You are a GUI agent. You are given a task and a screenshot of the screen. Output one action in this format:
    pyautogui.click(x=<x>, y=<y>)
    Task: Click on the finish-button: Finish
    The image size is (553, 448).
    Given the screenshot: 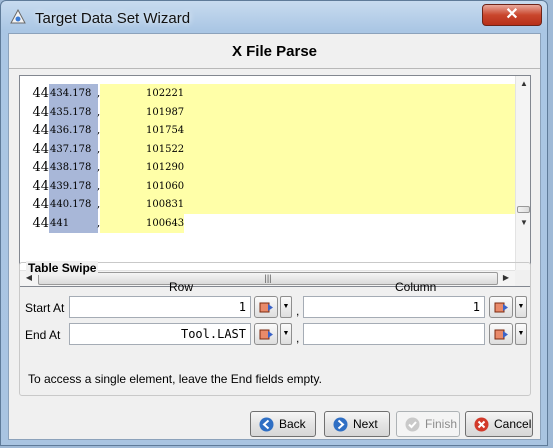 What is the action you would take?
    pyautogui.click(x=428, y=424)
    